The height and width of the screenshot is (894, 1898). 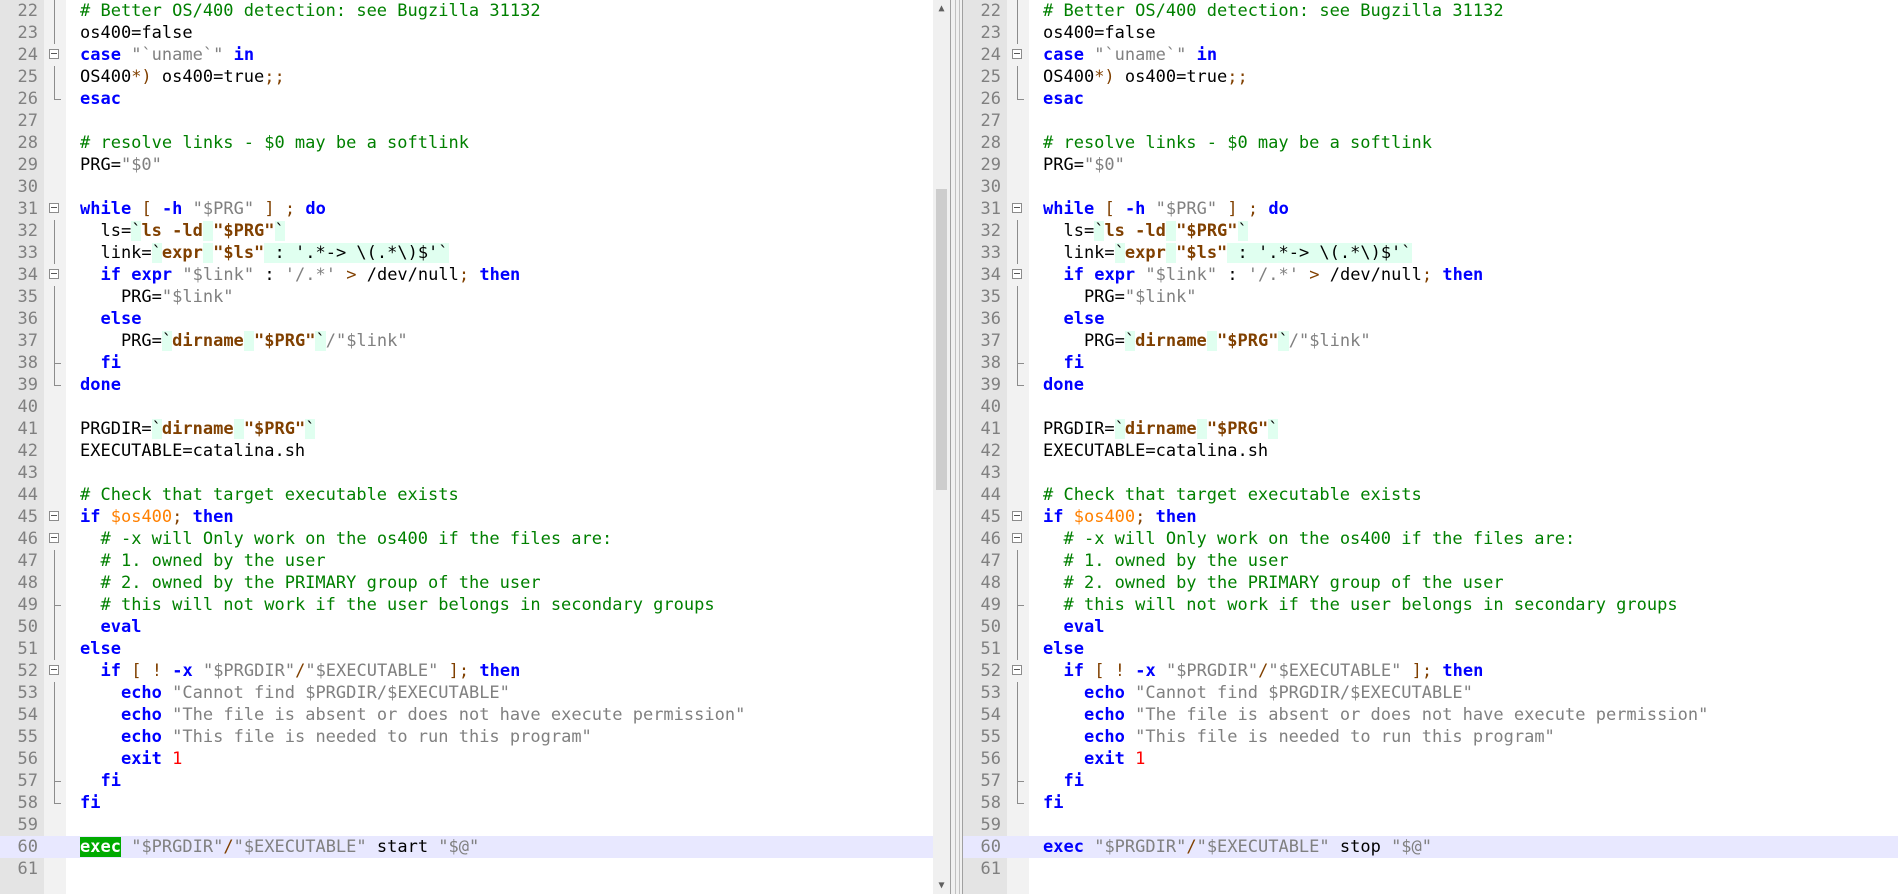 What do you see at coordinates (941, 8) in the screenshot?
I see `scroll-up-arrow-icon: ▲` at bounding box center [941, 8].